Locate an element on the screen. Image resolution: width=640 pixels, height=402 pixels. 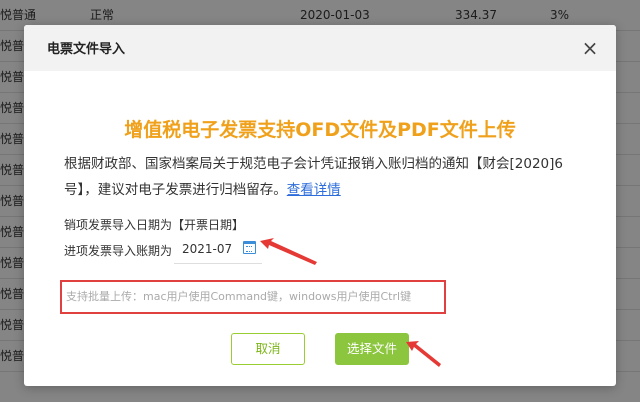
headline: 增值税电子发票支持OFD文件及PDF文件上传 is located at coordinates (320, 130).